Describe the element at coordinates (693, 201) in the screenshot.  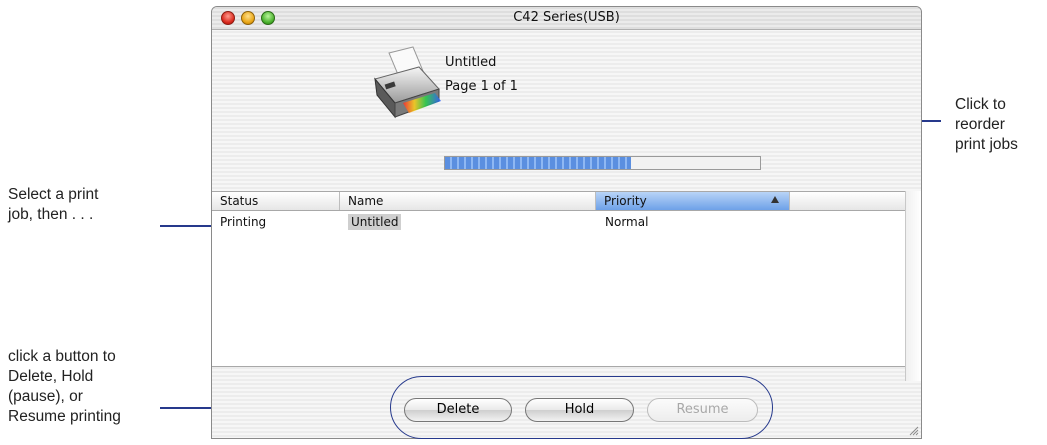
I see `column-header-priority: Priority` at that location.